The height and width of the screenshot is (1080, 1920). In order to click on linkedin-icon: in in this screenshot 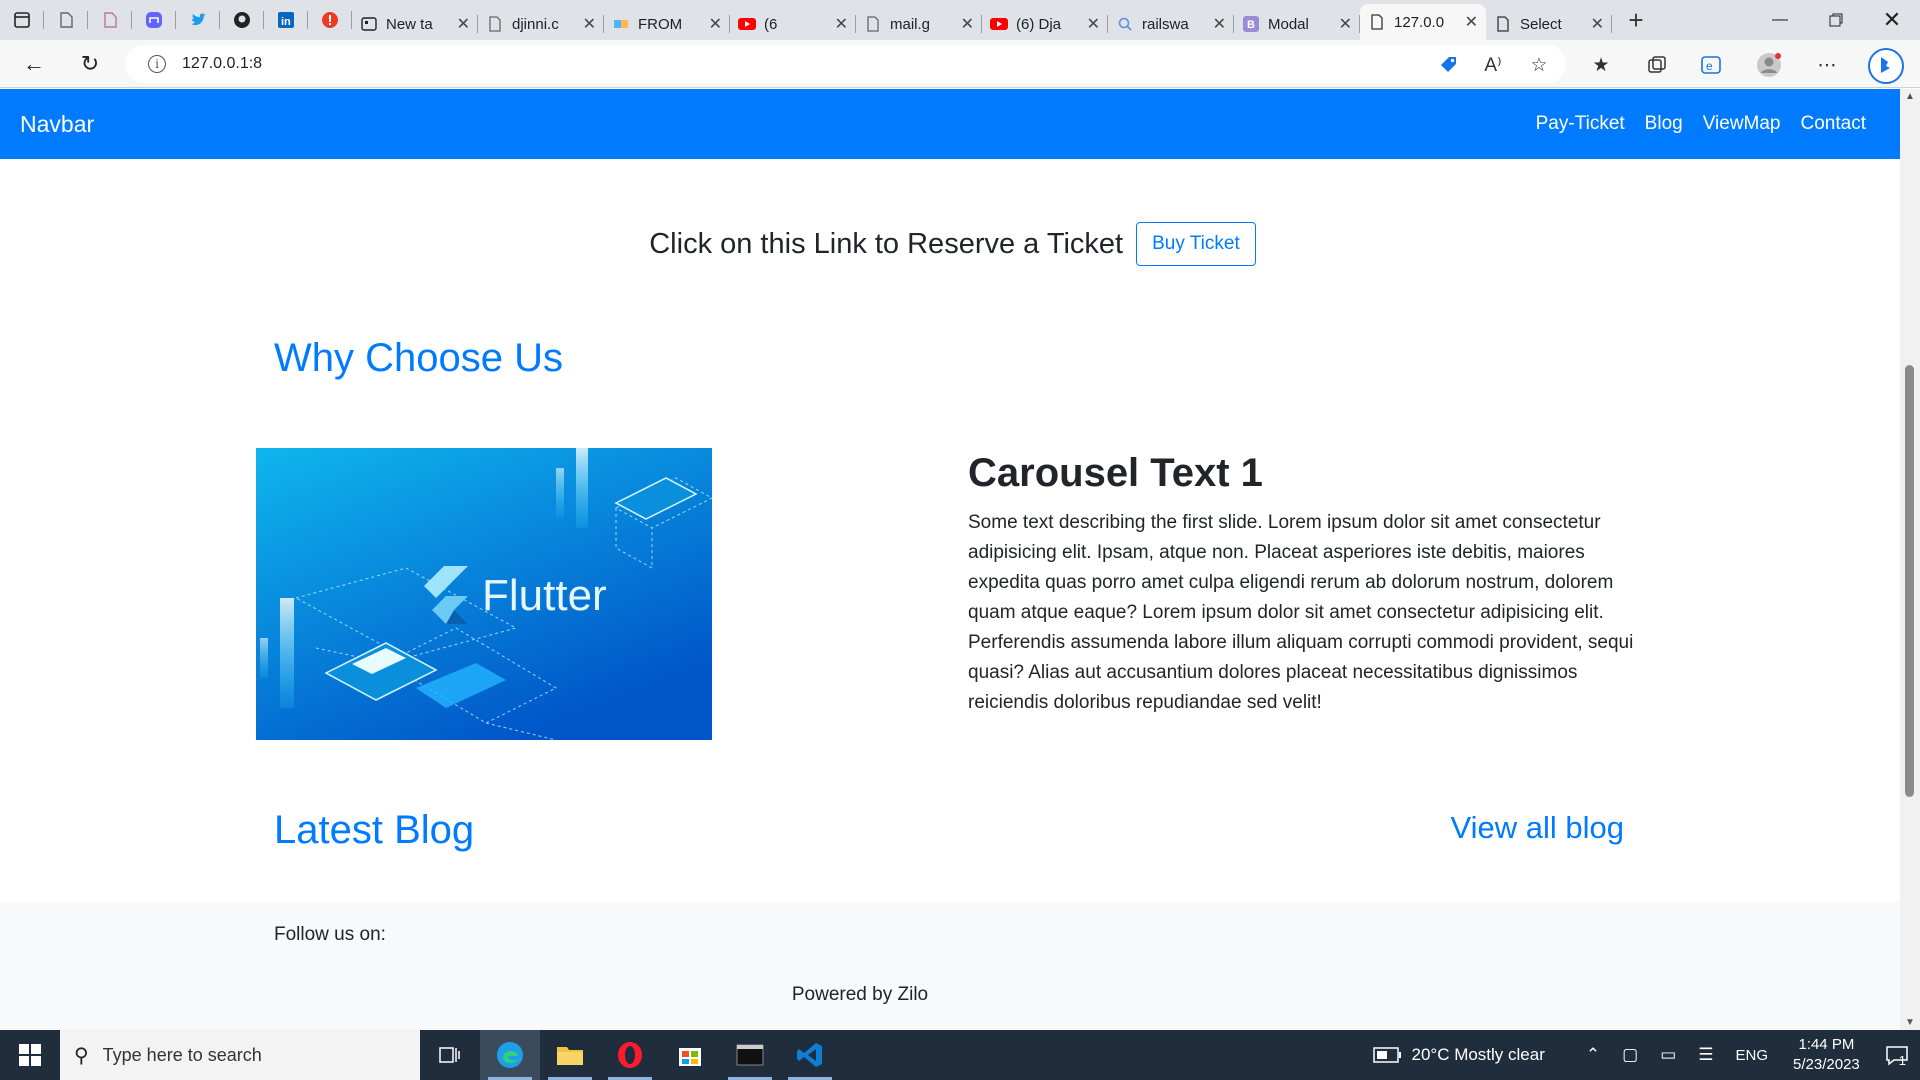, I will do `click(286, 20)`.